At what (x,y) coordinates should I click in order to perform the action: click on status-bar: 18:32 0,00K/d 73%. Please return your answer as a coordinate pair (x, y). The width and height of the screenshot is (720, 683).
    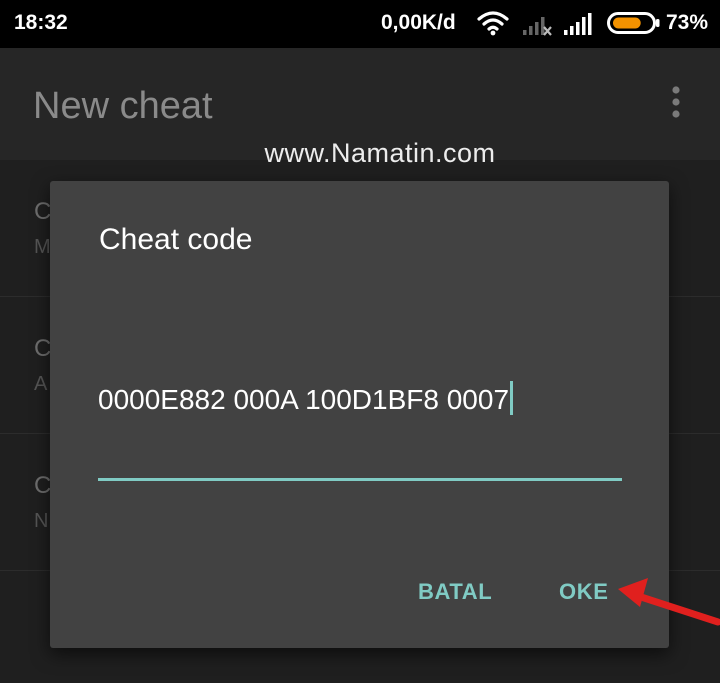
    Looking at the image, I should click on (360, 24).